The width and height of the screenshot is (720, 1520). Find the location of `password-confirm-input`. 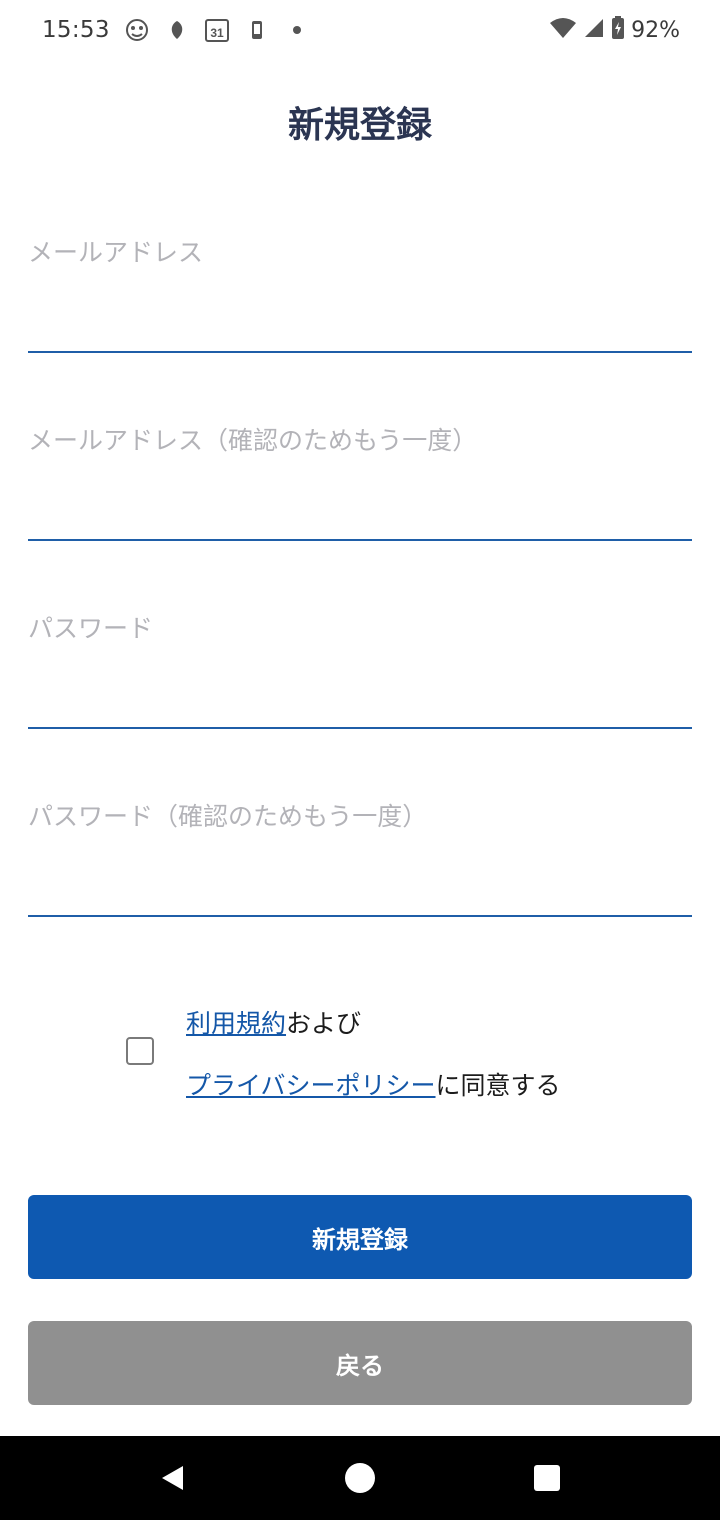

password-confirm-input is located at coordinates (360, 887).